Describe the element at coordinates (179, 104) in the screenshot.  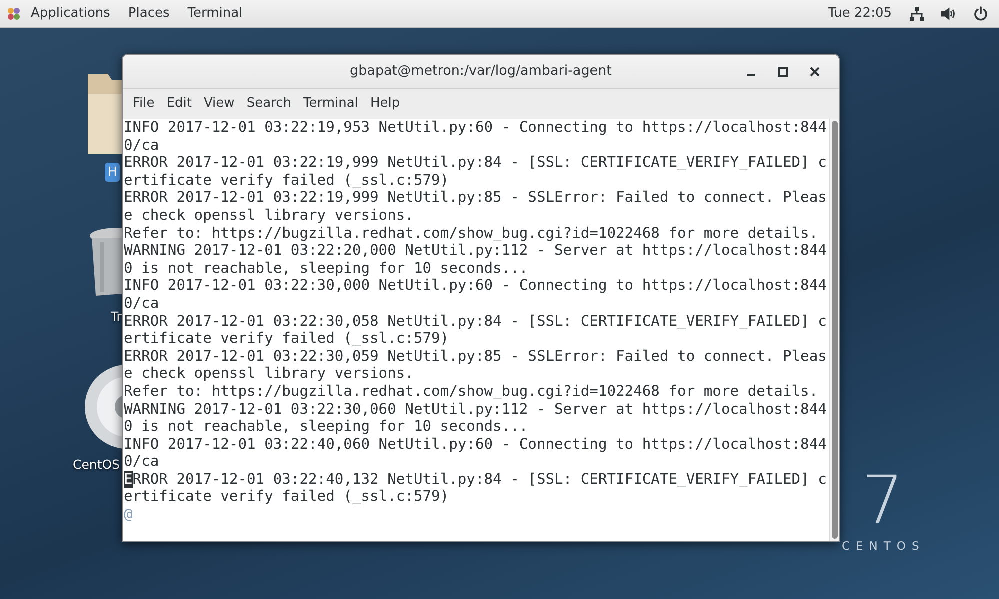
I see `menu-item: Edit` at that location.